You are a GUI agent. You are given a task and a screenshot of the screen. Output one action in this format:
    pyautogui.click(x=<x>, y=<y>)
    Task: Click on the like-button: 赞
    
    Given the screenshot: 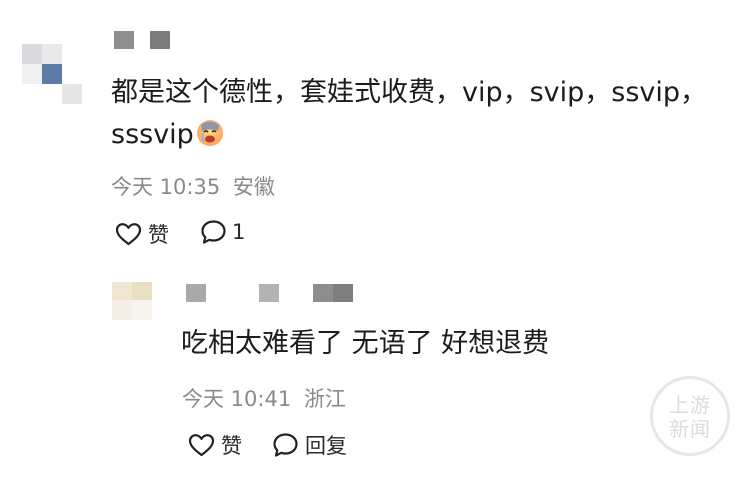 What is the action you would take?
    pyautogui.click(x=142, y=234)
    